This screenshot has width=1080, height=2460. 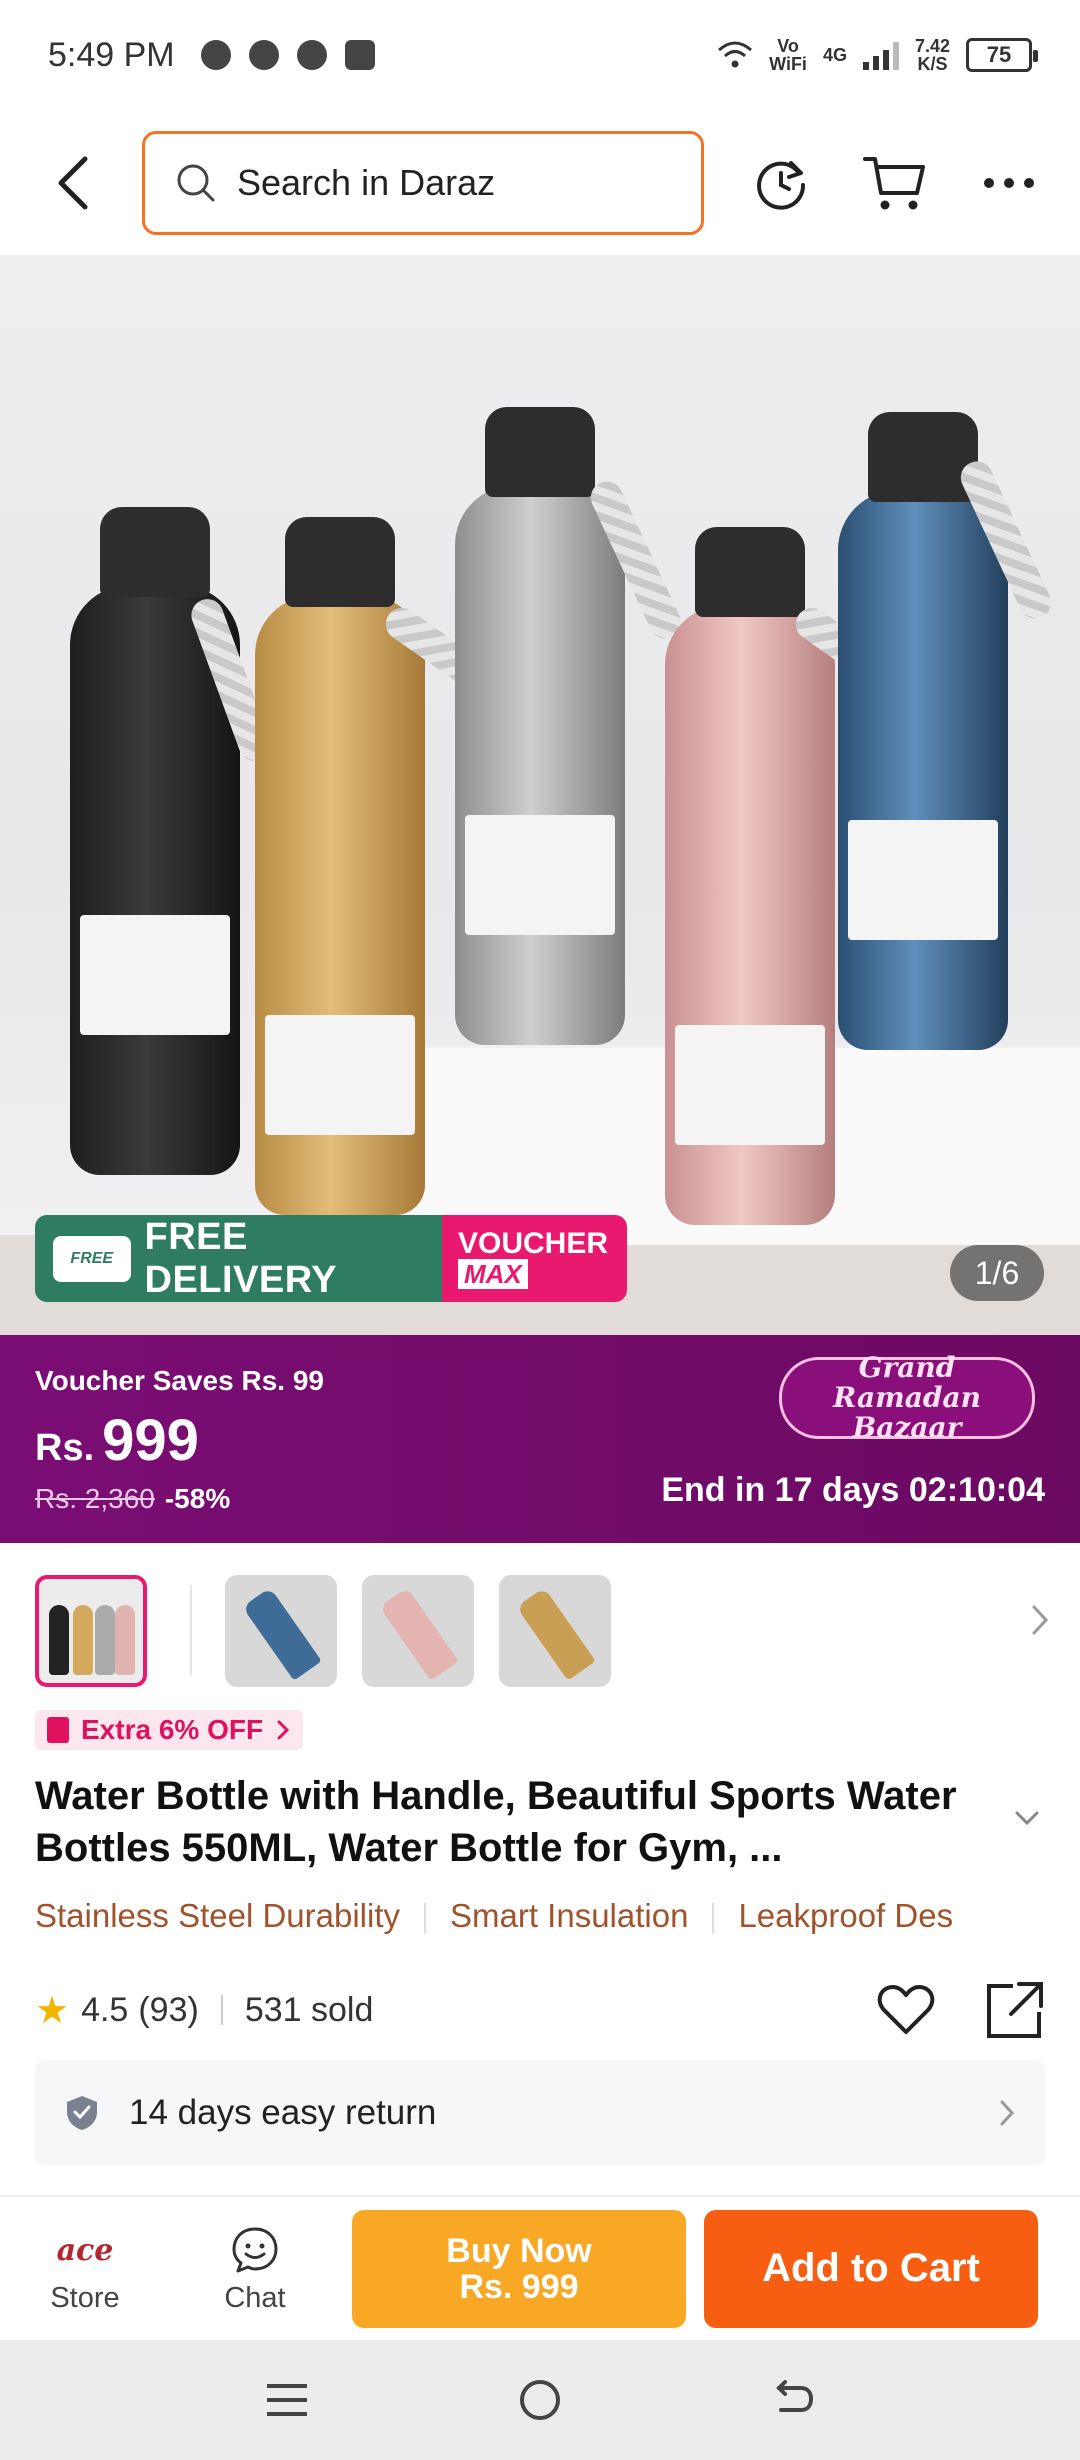 I want to click on history-button, so click(x=781, y=183).